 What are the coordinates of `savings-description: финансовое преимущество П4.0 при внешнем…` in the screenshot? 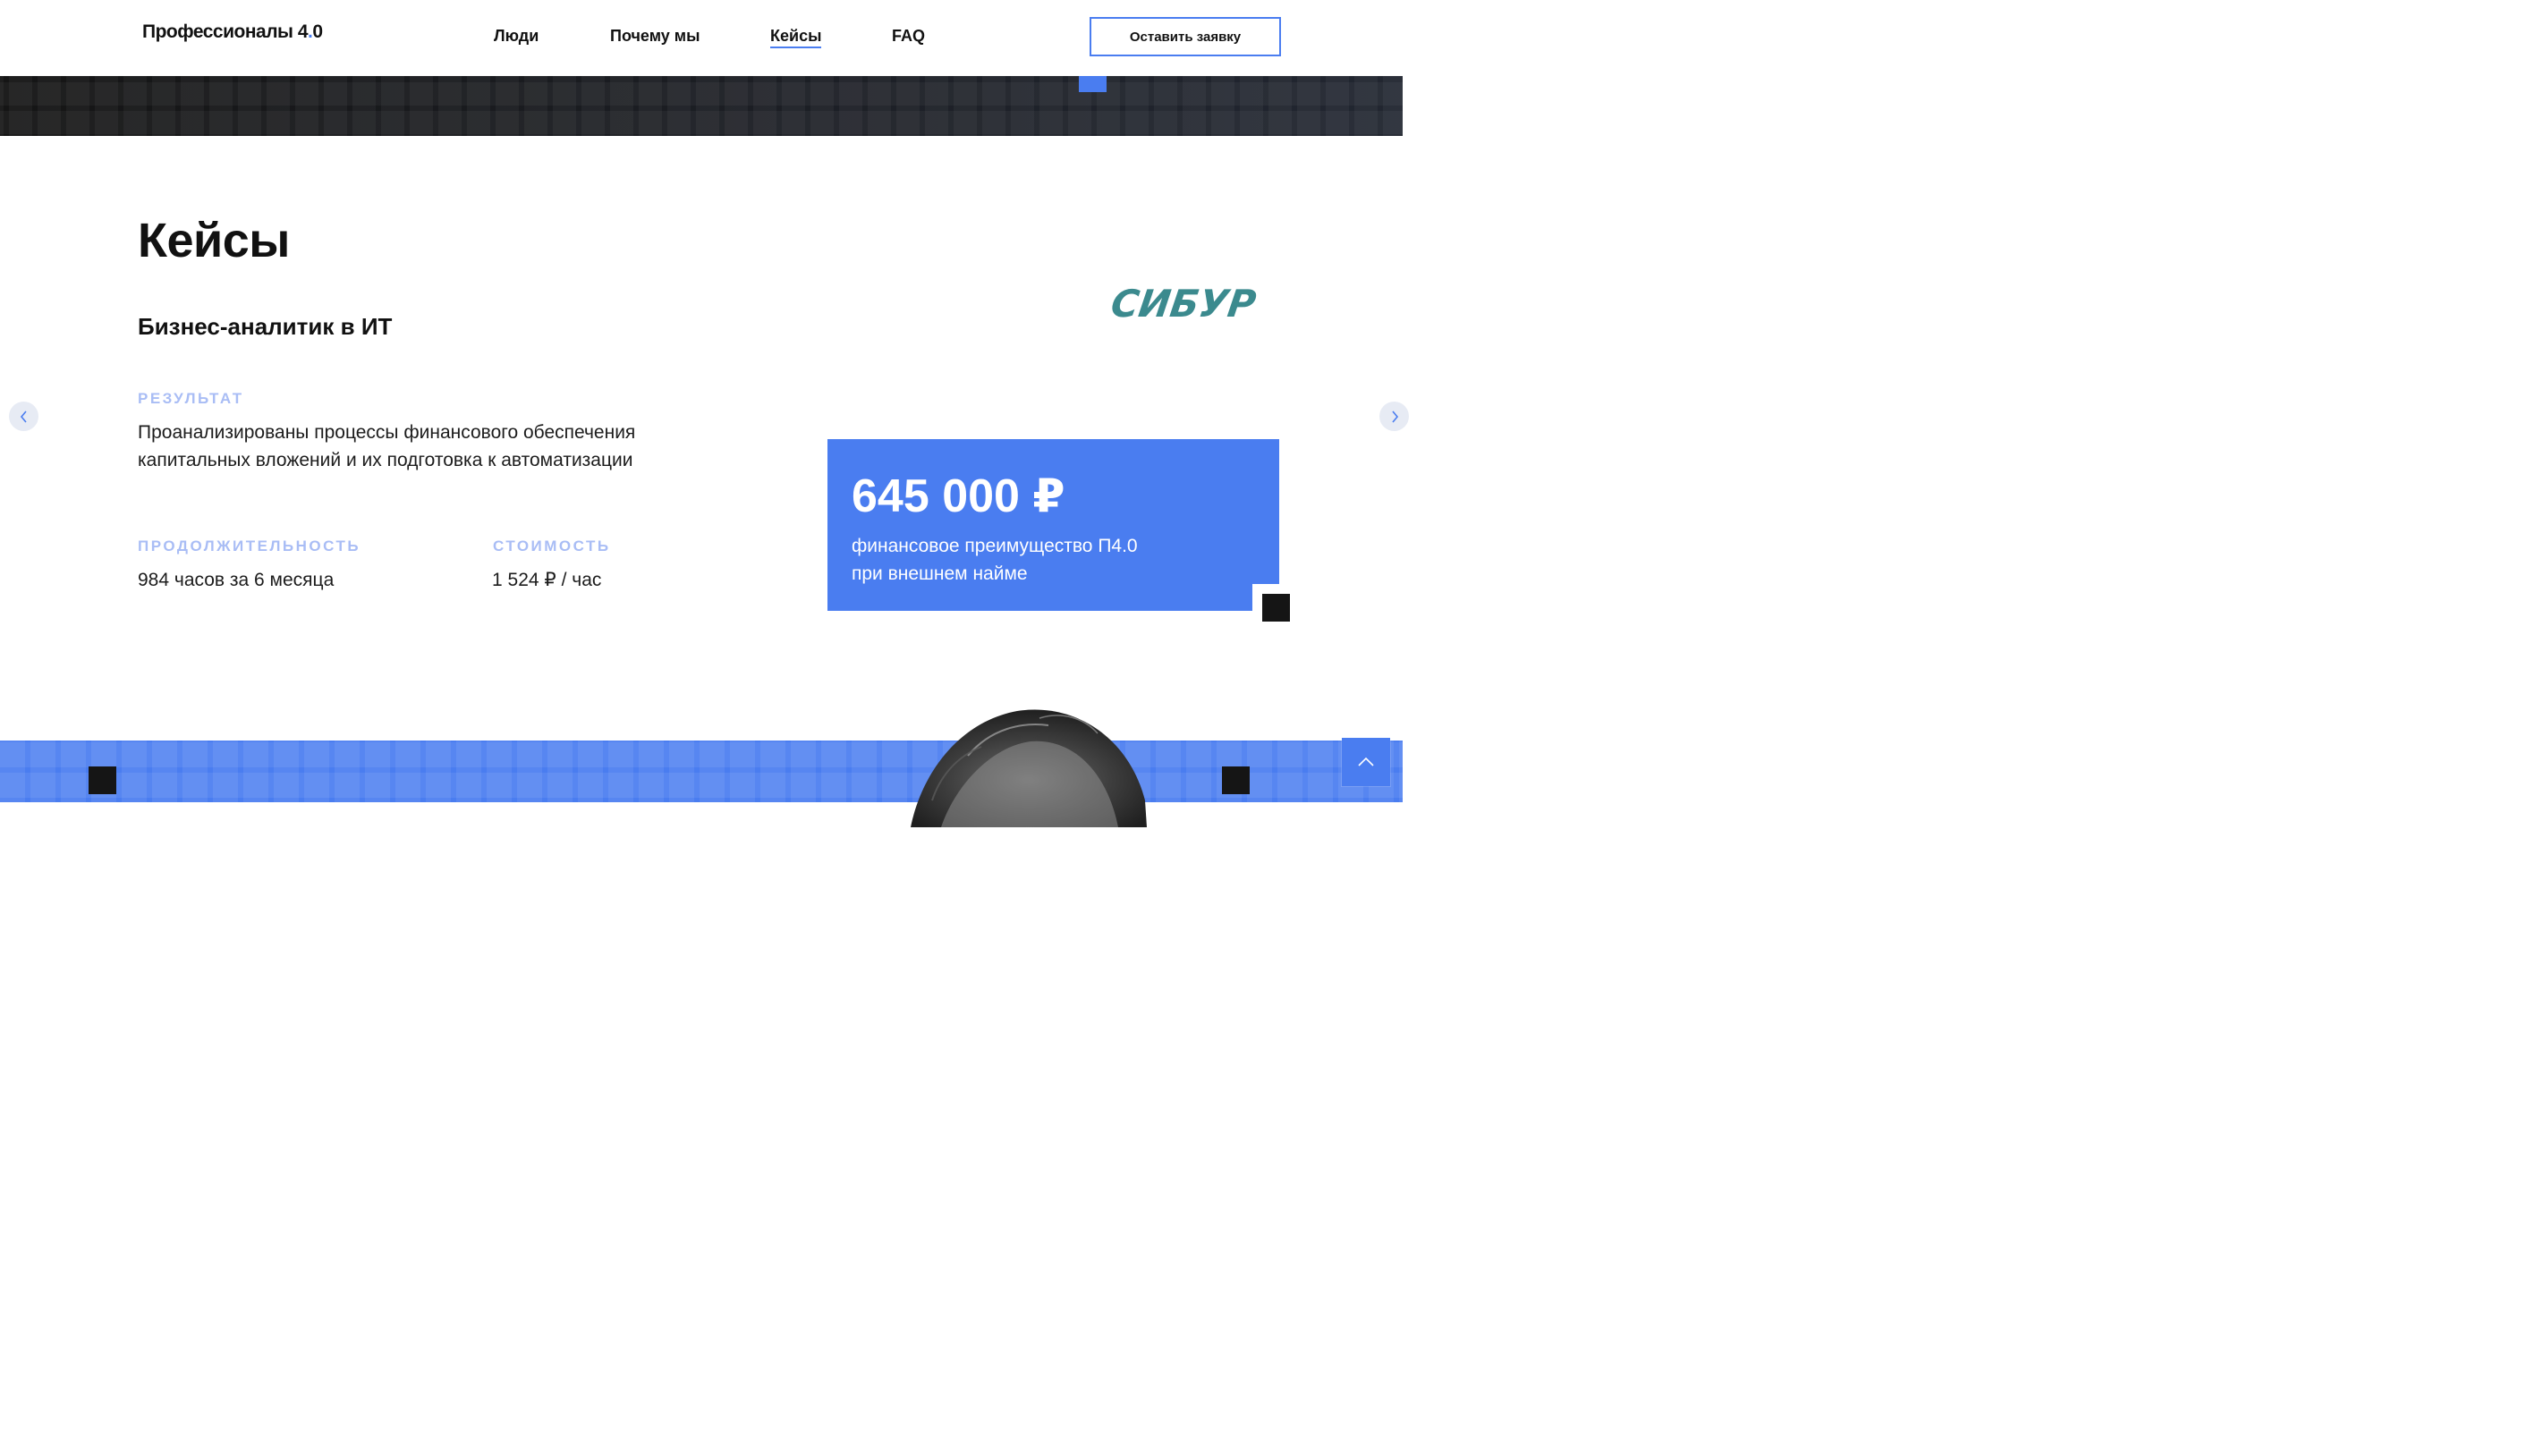 It's located at (1039, 560).